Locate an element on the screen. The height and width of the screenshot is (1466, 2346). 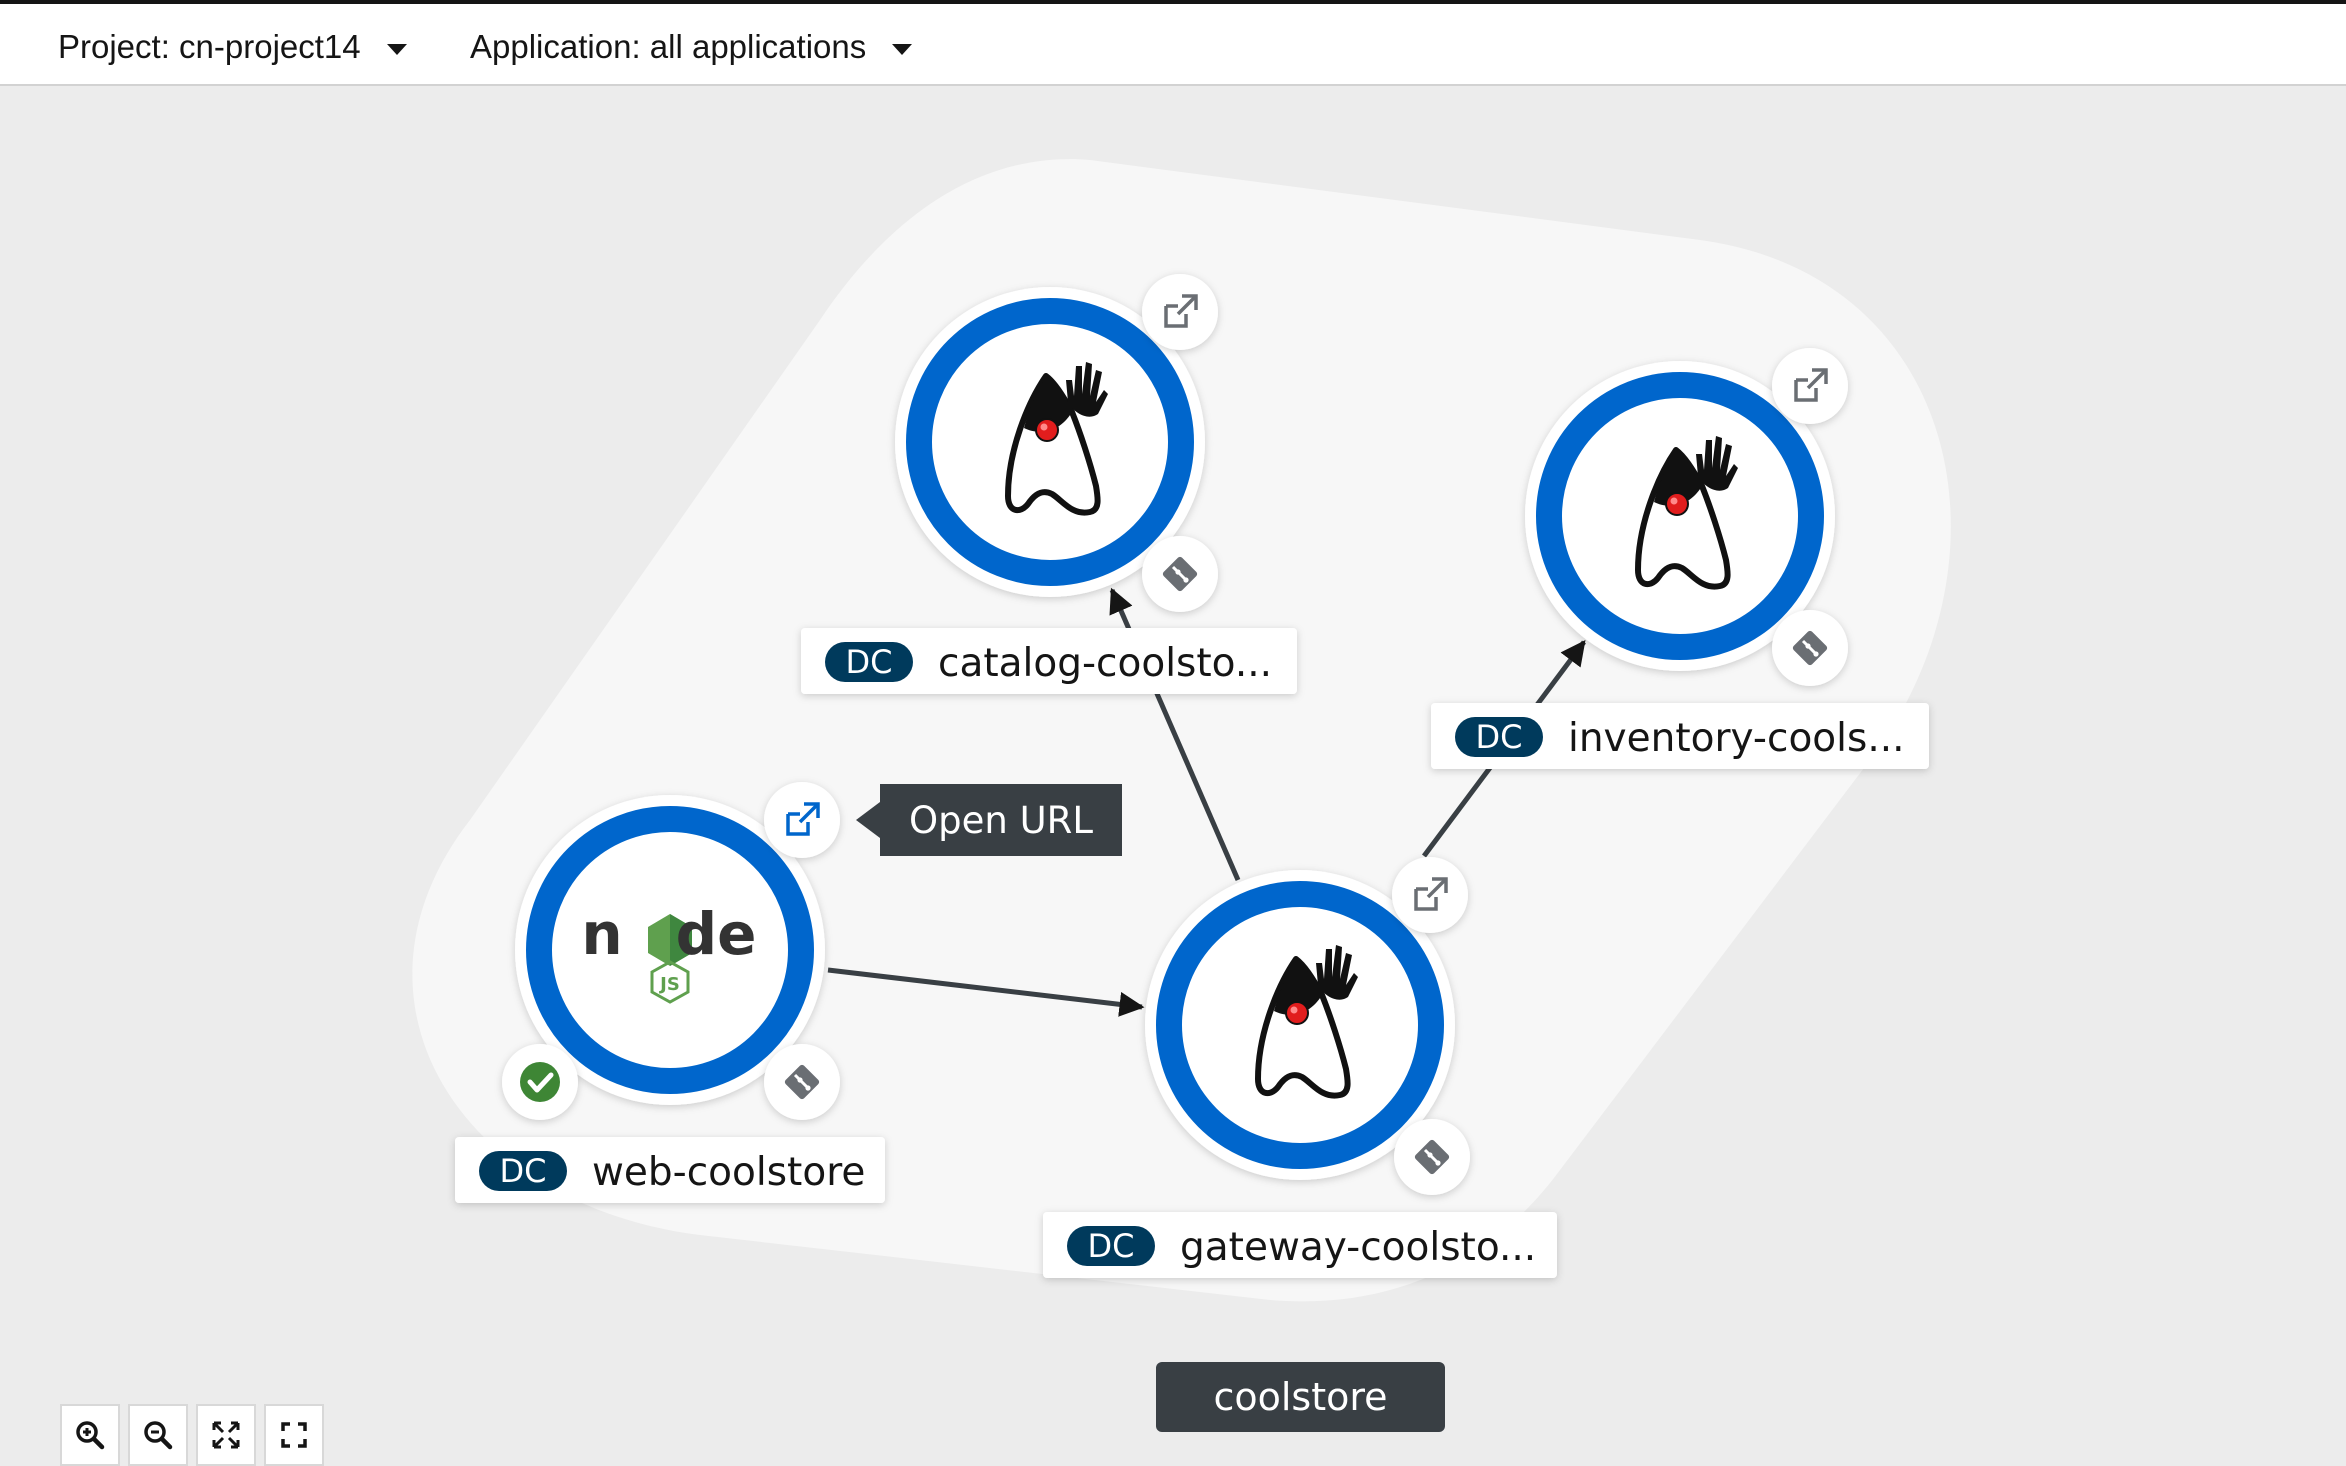
fit-to-screen-icon is located at coordinates (226, 1435).